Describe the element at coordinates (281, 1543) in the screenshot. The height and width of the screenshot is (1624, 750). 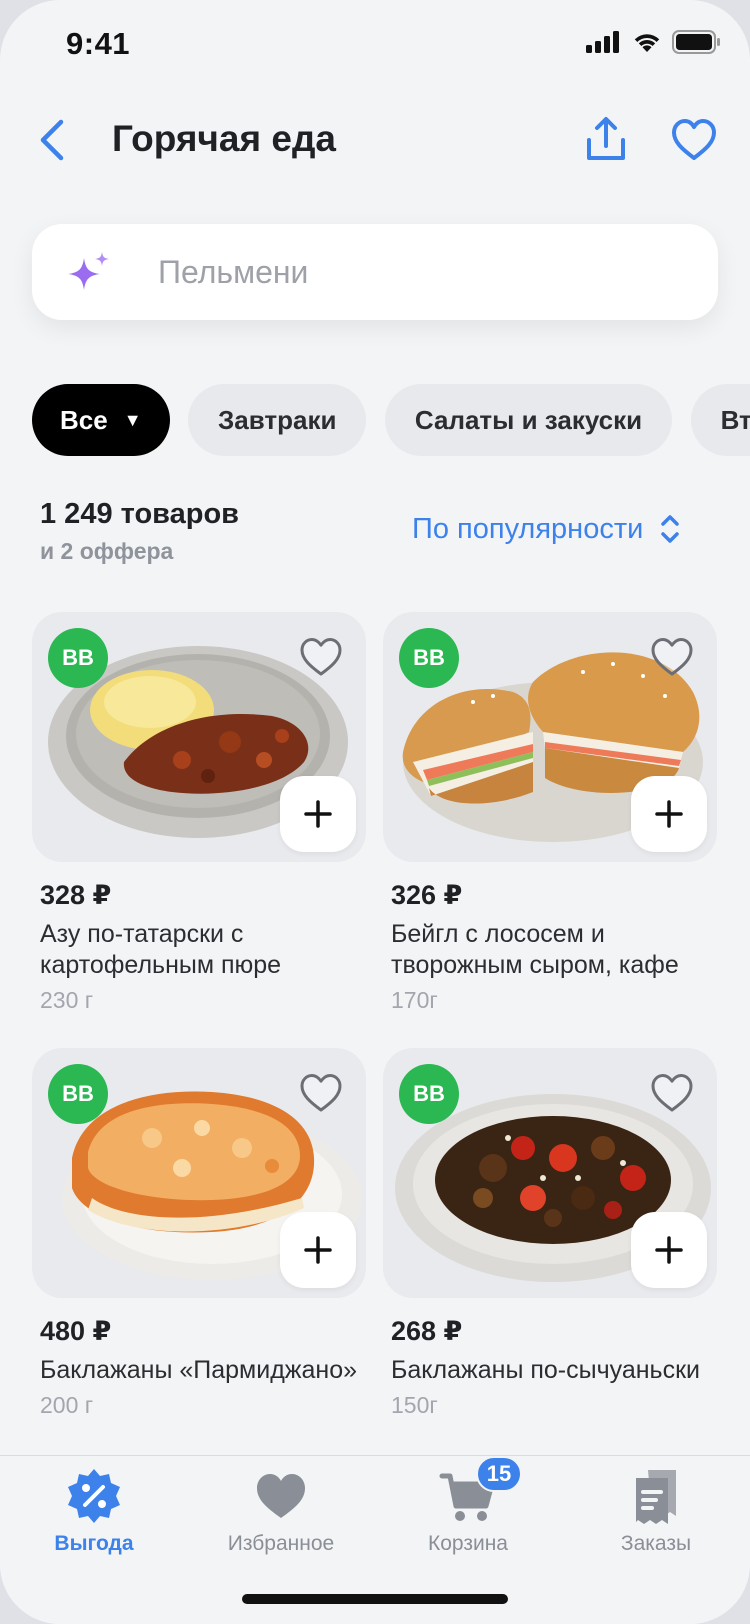
I see `tab-label: Избранное` at that location.